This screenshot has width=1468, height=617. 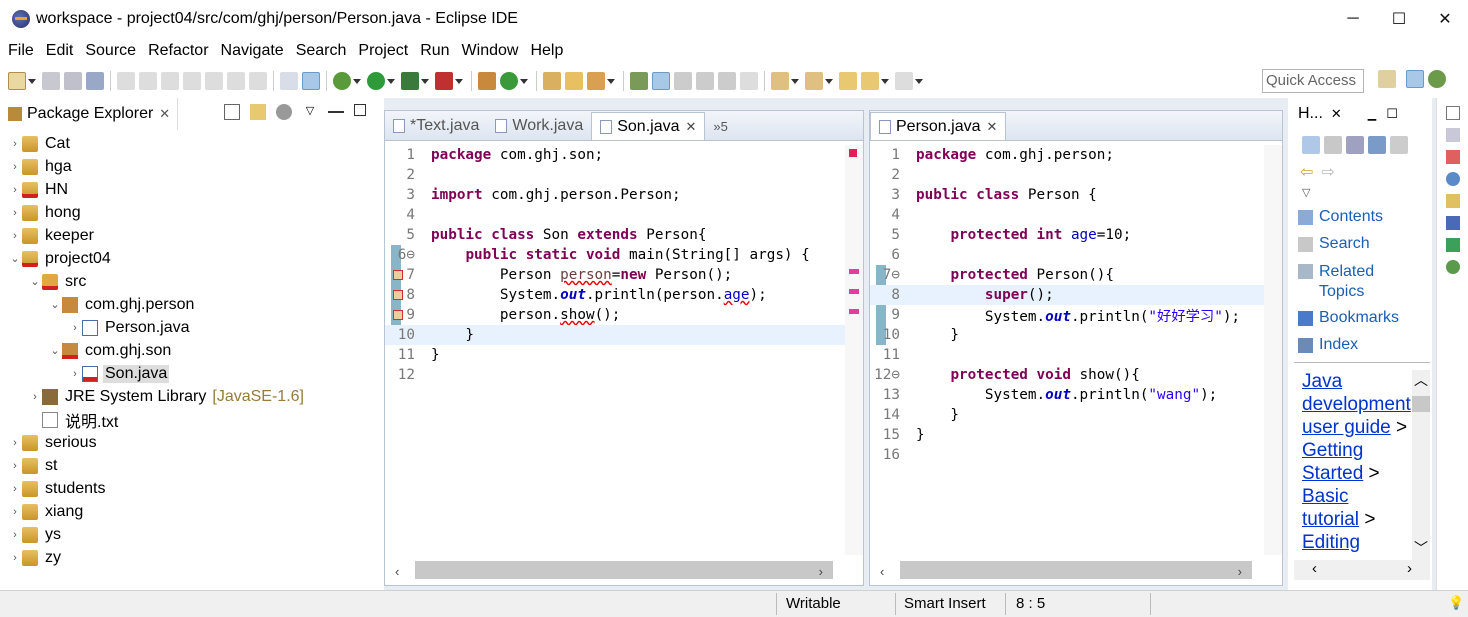 What do you see at coordinates (1348, 248) in the screenshot?
I see `help-search-link: Search` at bounding box center [1348, 248].